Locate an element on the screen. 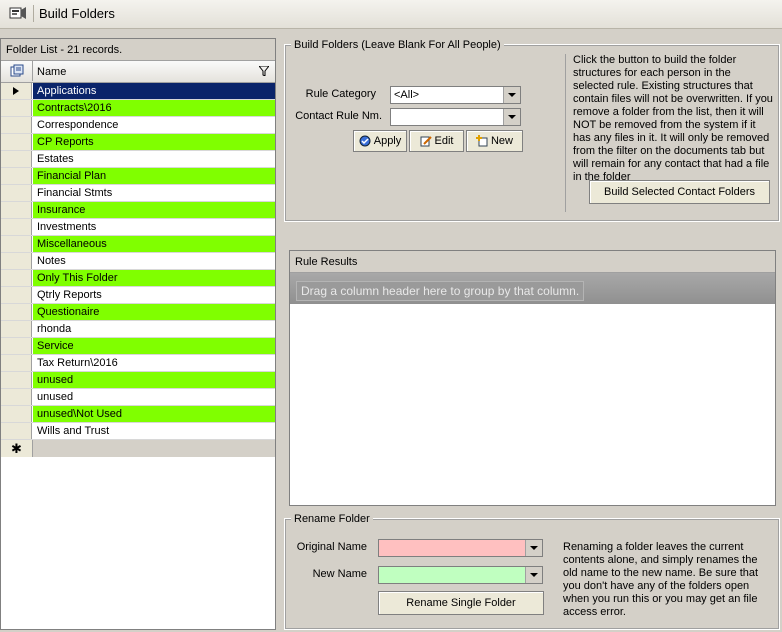 This screenshot has height=632, width=782. folder-name-cell: Service is located at coordinates (154, 346).